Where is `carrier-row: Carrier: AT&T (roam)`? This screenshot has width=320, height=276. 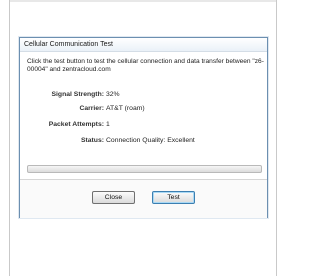 carrier-row: Carrier: AT&T (roam) is located at coordinates (144, 108).